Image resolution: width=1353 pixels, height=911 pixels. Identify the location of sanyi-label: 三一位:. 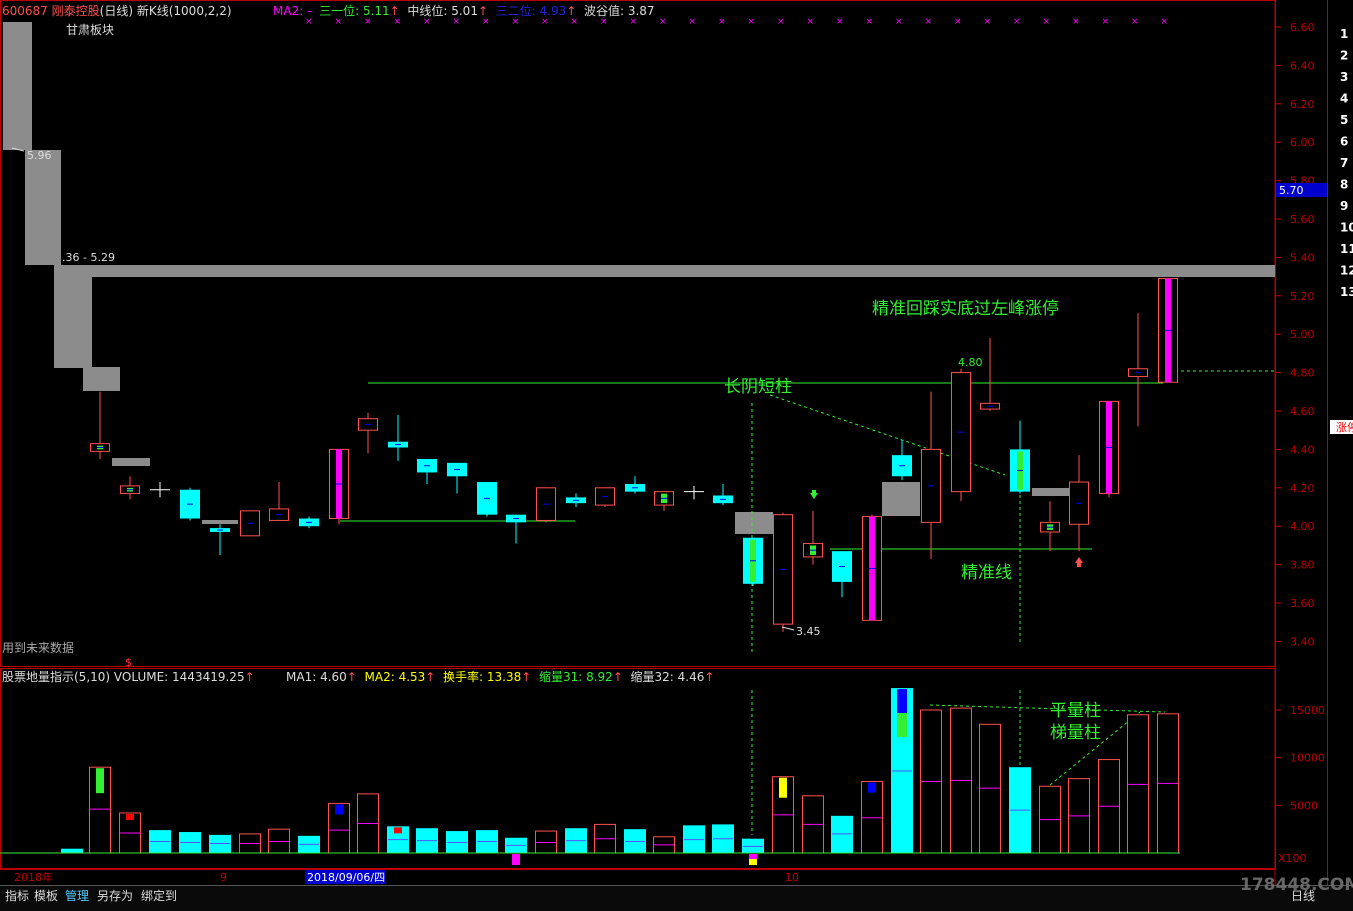
(339, 11).